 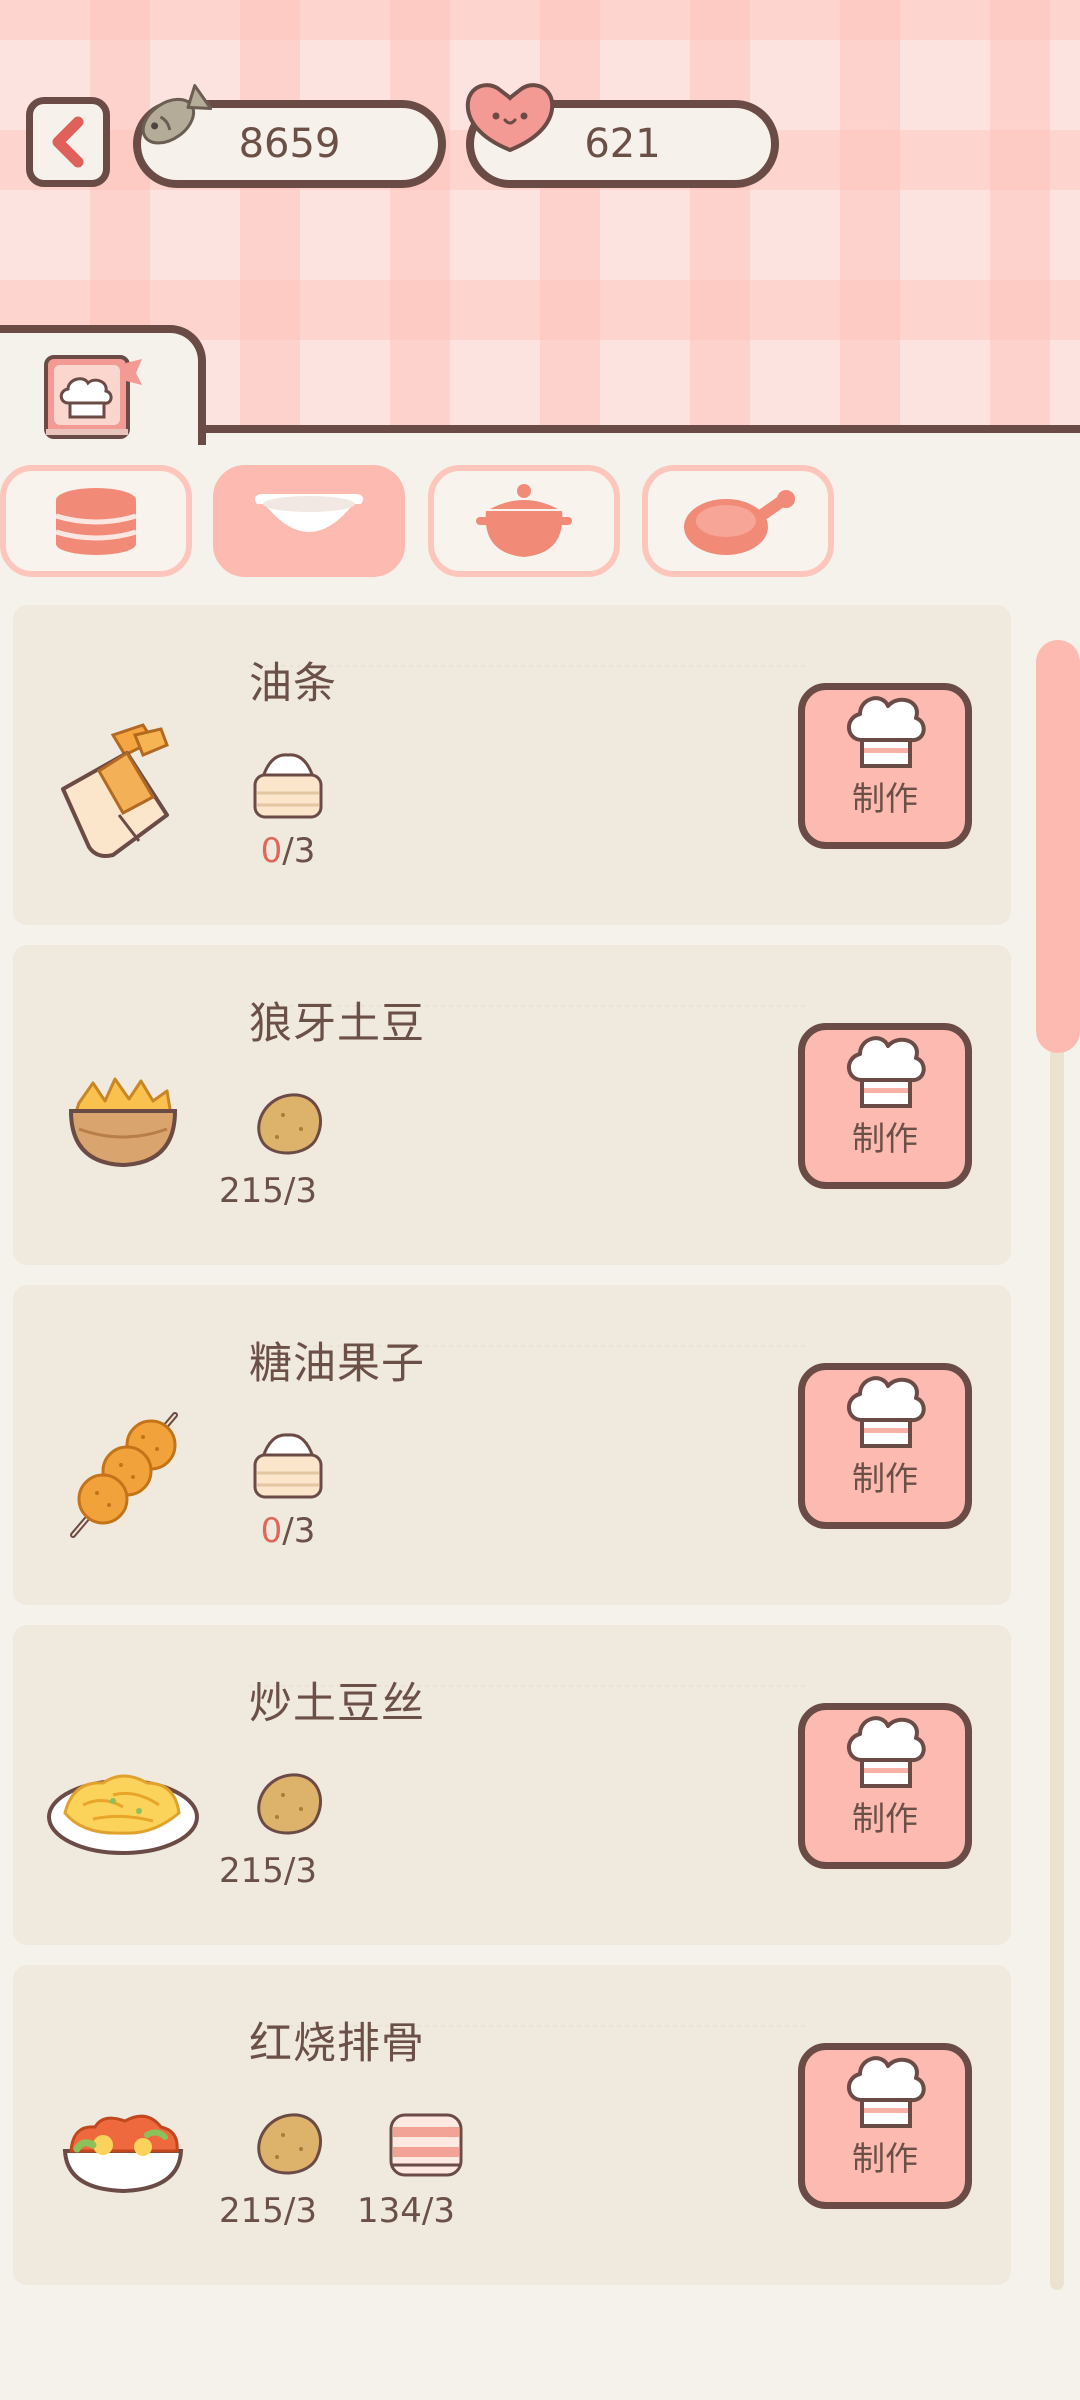 What do you see at coordinates (426, 2145) in the screenshot?
I see `pork-icon` at bounding box center [426, 2145].